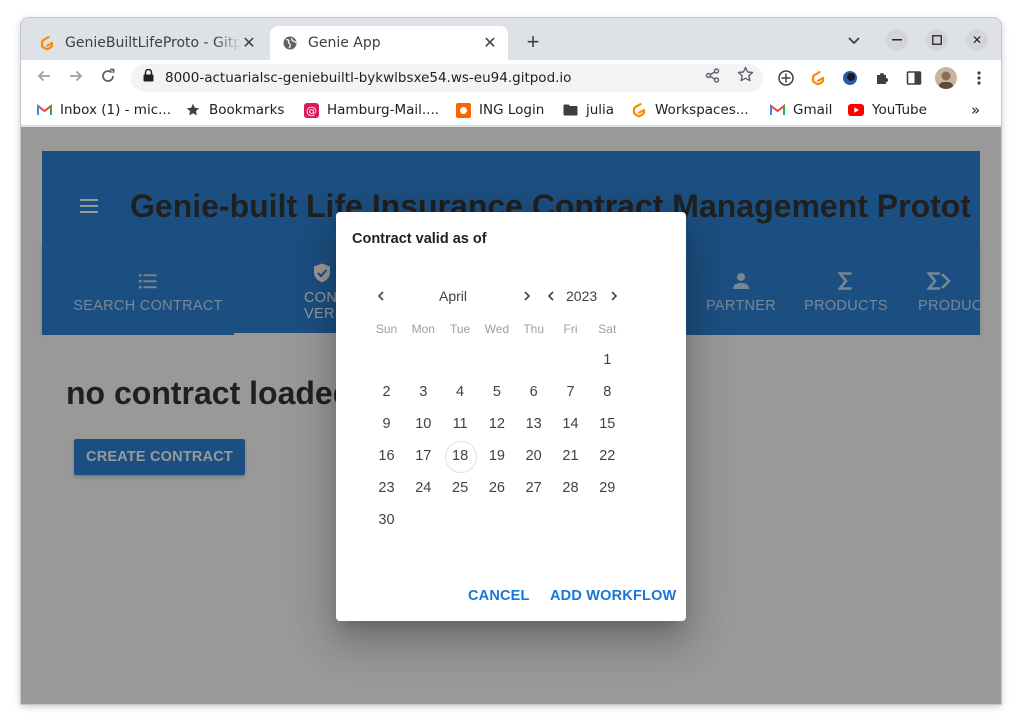  I want to click on calendar-day: 16, so click(386, 456).